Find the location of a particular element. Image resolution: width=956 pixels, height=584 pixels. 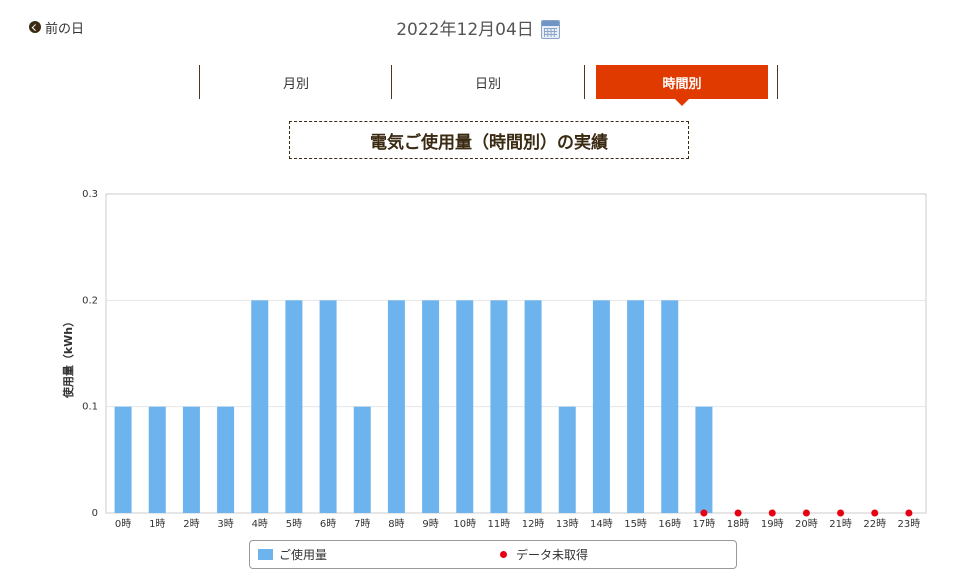

tab-daily: 日別 is located at coordinates (487, 82).